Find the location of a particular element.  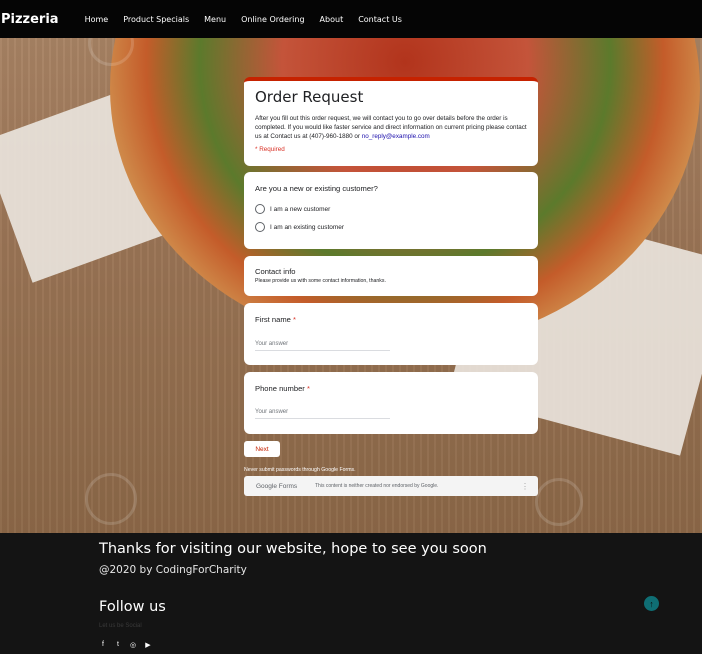

option-label: I am an existing customer is located at coordinates (307, 227).